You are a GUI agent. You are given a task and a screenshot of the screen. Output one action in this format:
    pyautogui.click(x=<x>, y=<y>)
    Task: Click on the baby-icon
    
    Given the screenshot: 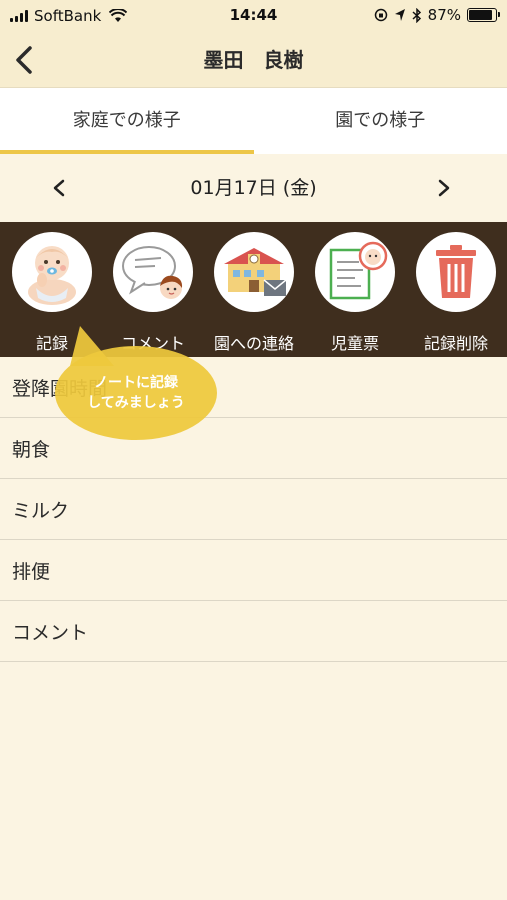 What is the action you would take?
    pyautogui.click(x=52, y=275)
    